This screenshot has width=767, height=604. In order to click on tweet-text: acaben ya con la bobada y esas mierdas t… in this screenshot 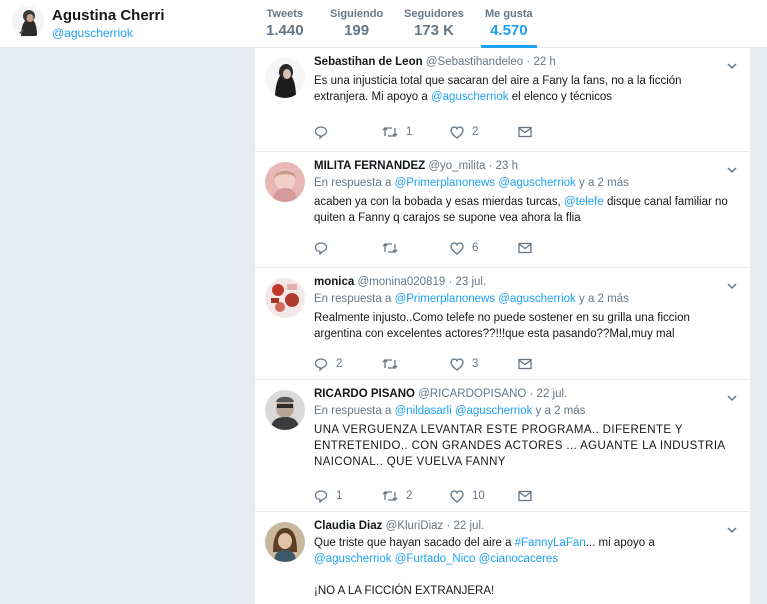, I will do `click(524, 210)`.